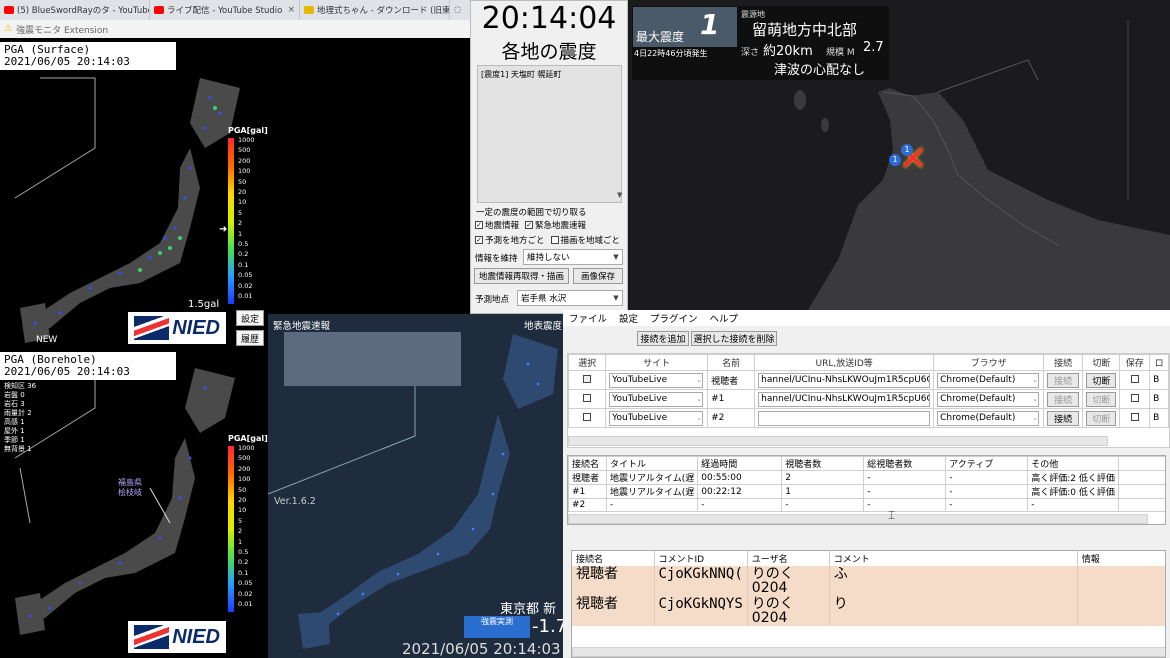 The width and height of the screenshot is (1170, 658). I want to click on shindo-list: [震度1] 天塩町 幌延町, so click(549, 134).